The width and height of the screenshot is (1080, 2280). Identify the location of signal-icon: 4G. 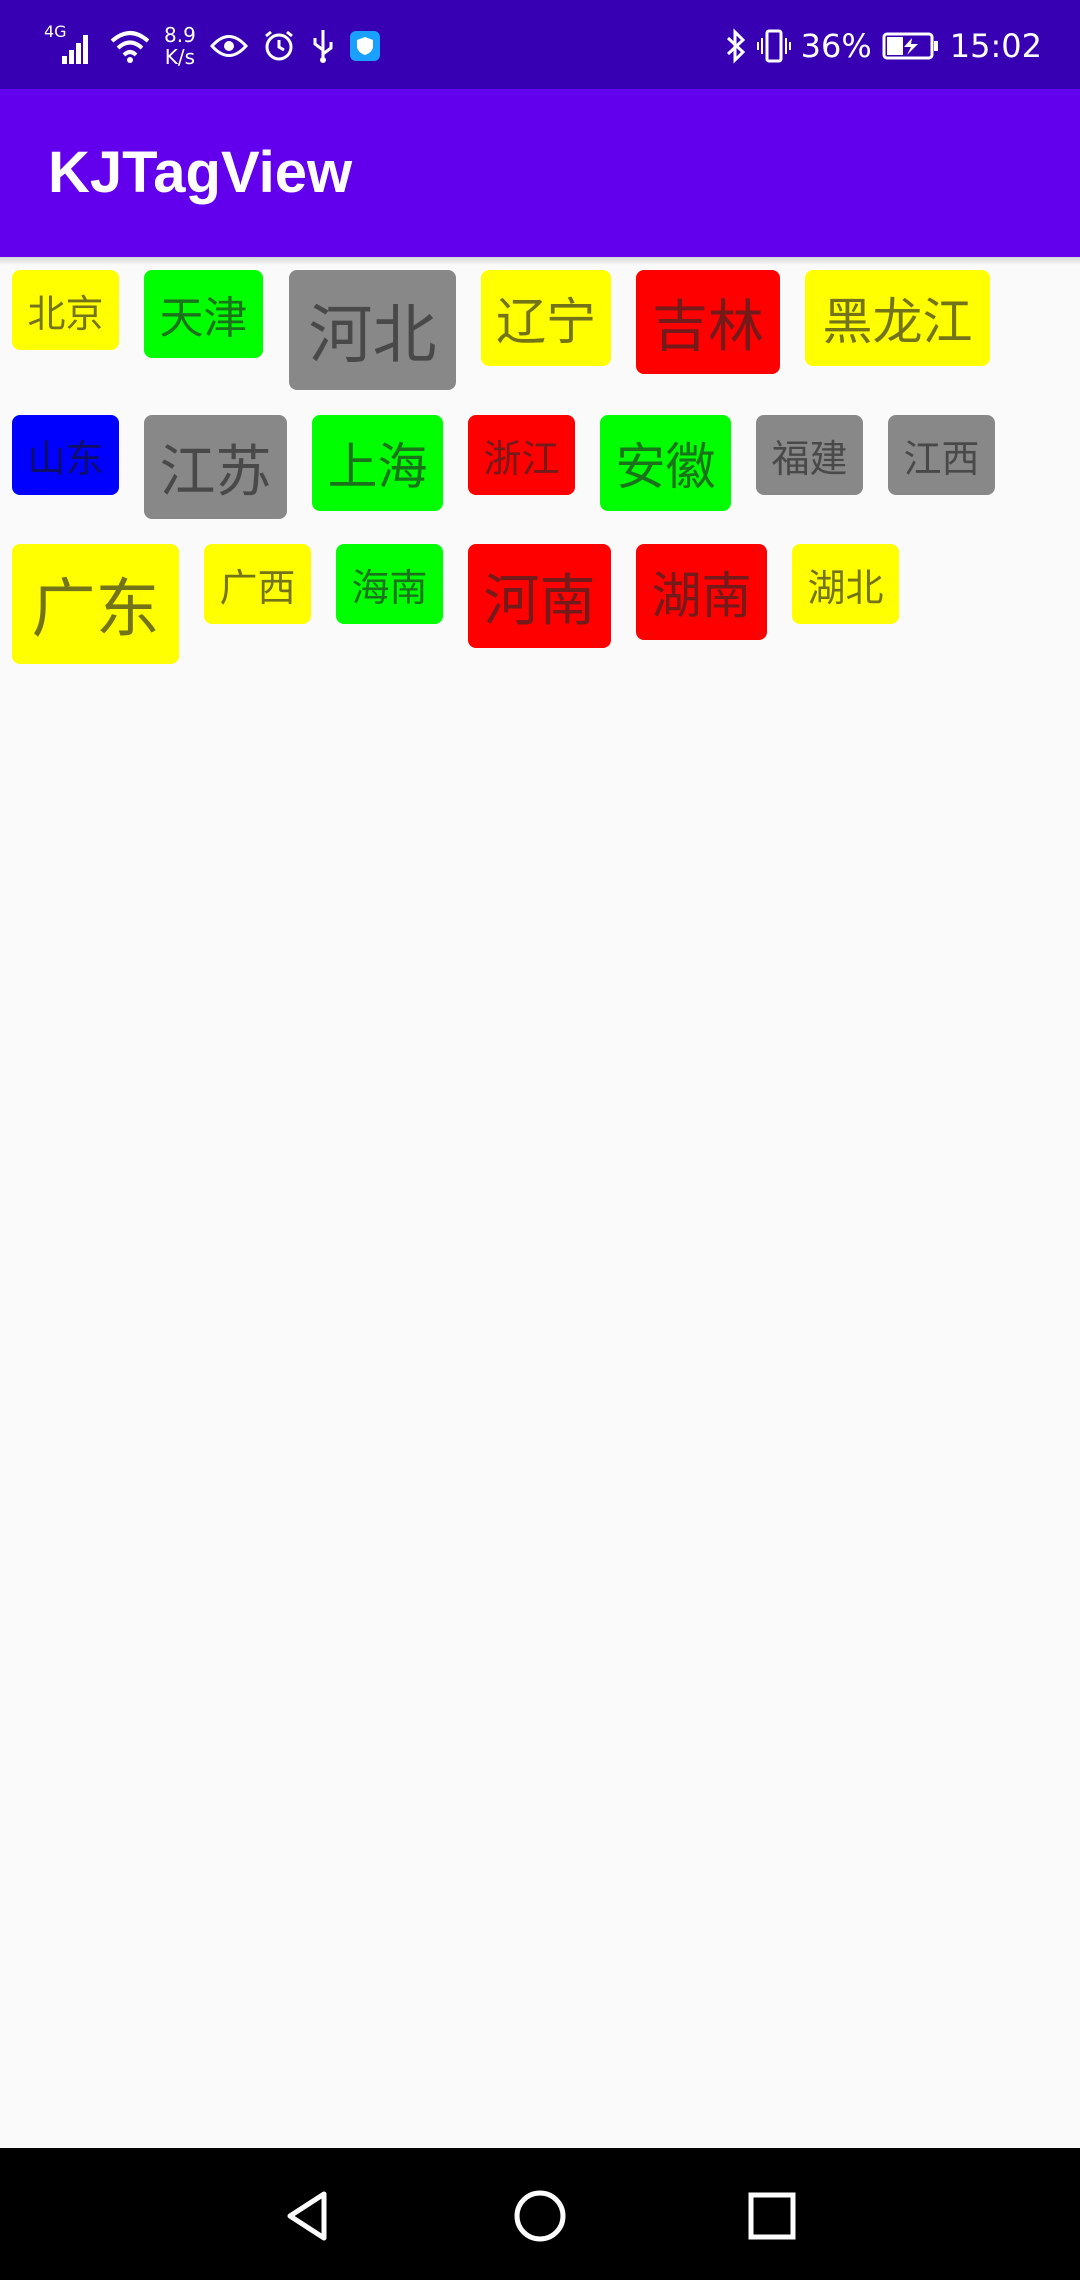
(70, 44).